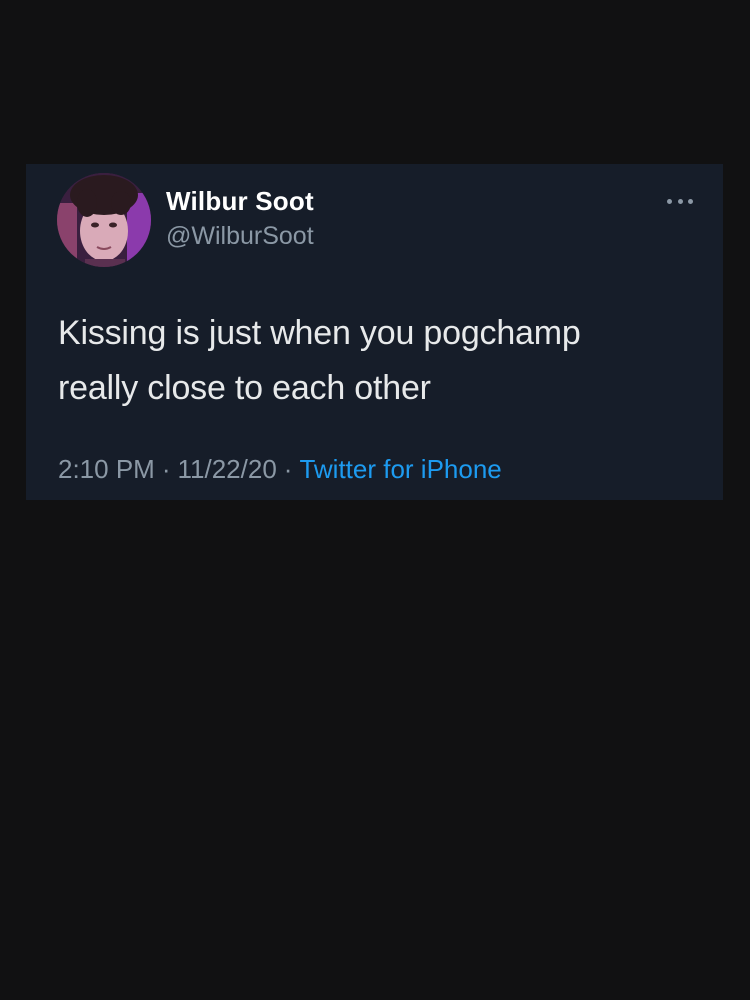 The width and height of the screenshot is (750, 1000). What do you see at coordinates (280, 469) in the screenshot?
I see `tweet-meta: 2:10 PM · 11/22/20 · Twitter for iPhone` at bounding box center [280, 469].